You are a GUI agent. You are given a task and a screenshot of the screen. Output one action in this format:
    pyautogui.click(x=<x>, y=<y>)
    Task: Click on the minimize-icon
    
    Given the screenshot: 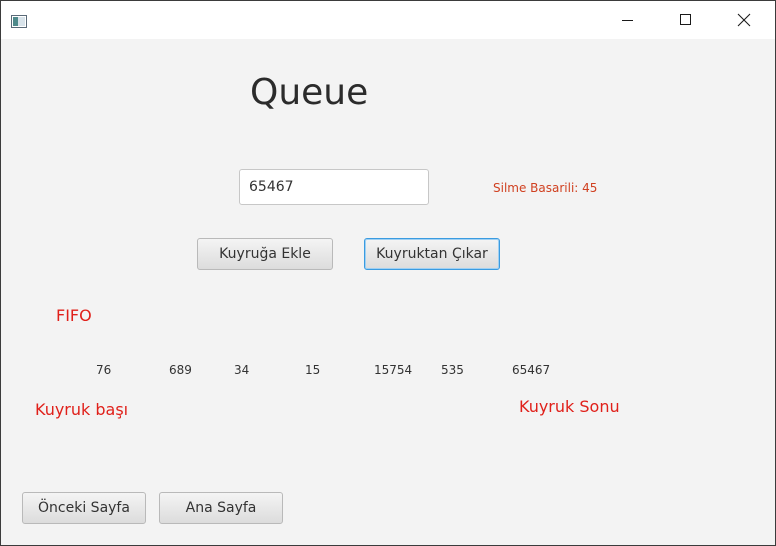 What is the action you would take?
    pyautogui.click(x=628, y=20)
    